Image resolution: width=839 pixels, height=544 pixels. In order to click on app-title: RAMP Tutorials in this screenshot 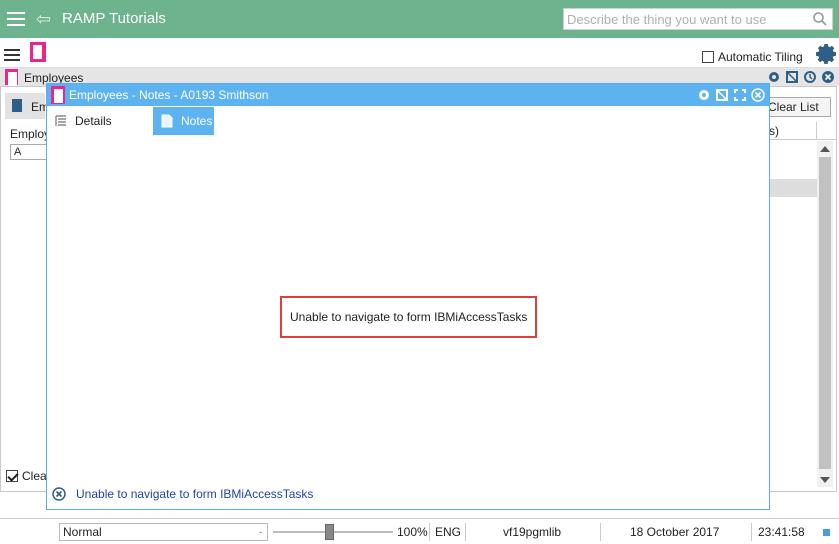, I will do `click(114, 18)`.